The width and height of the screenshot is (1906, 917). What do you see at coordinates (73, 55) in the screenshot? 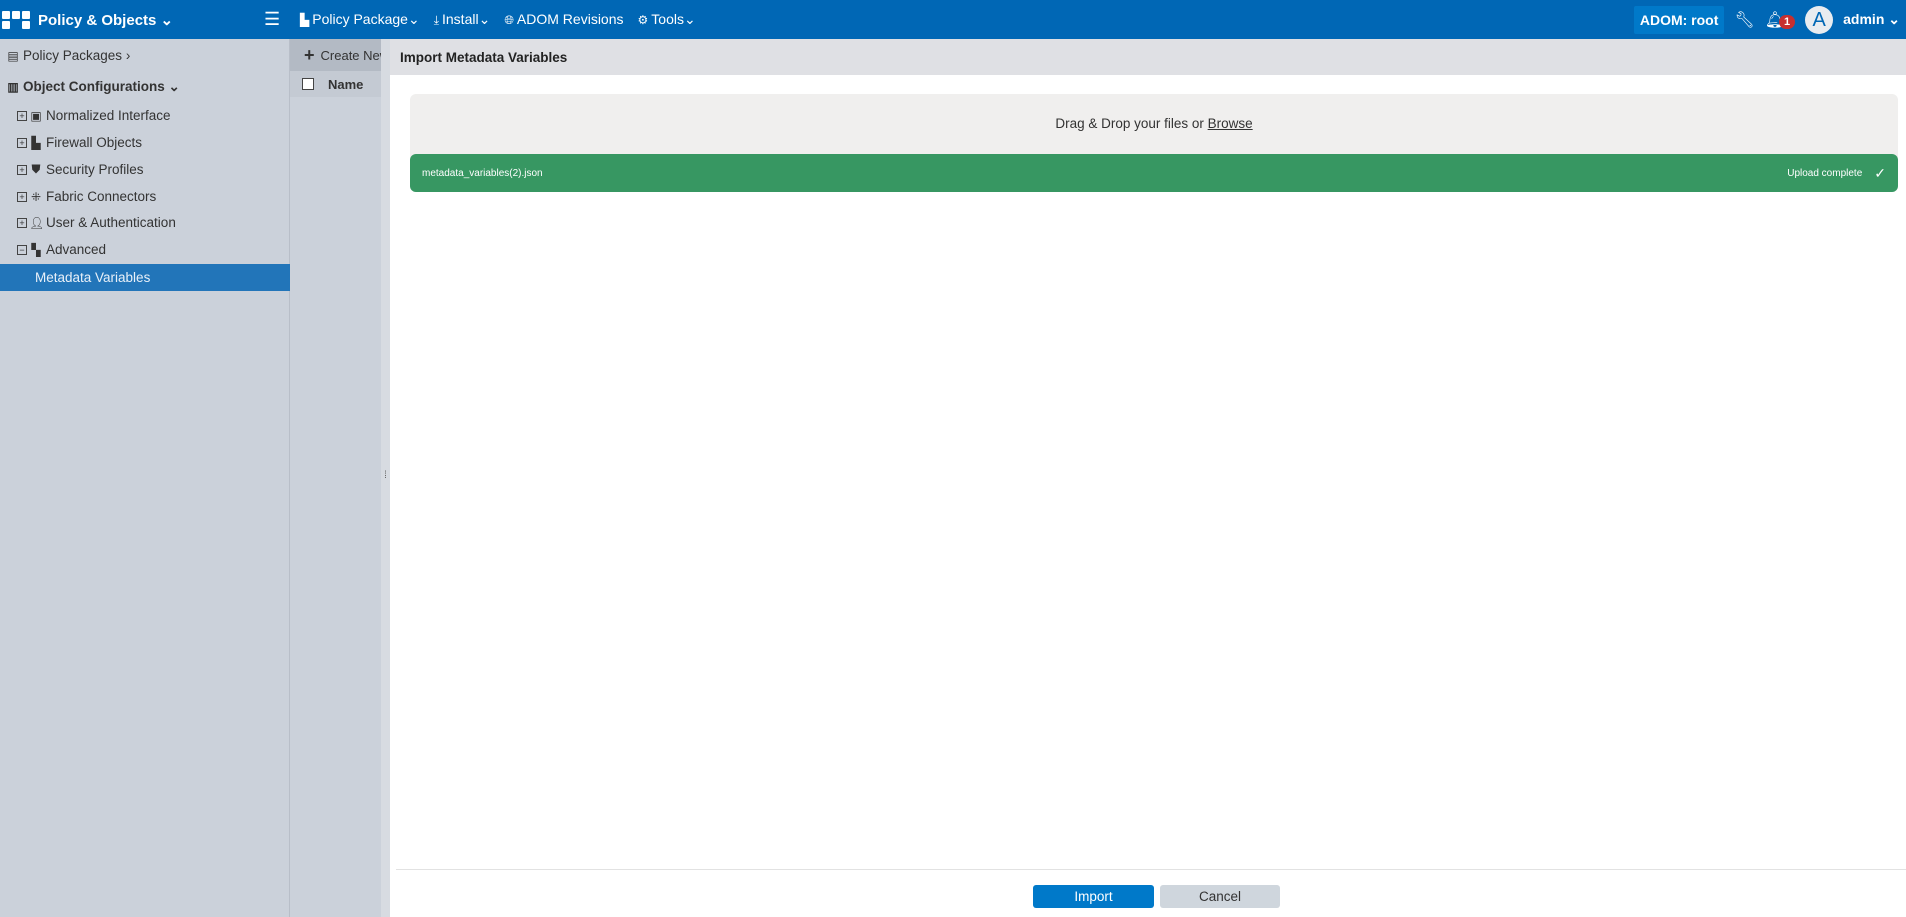
I see `label: Policy Packages` at bounding box center [73, 55].